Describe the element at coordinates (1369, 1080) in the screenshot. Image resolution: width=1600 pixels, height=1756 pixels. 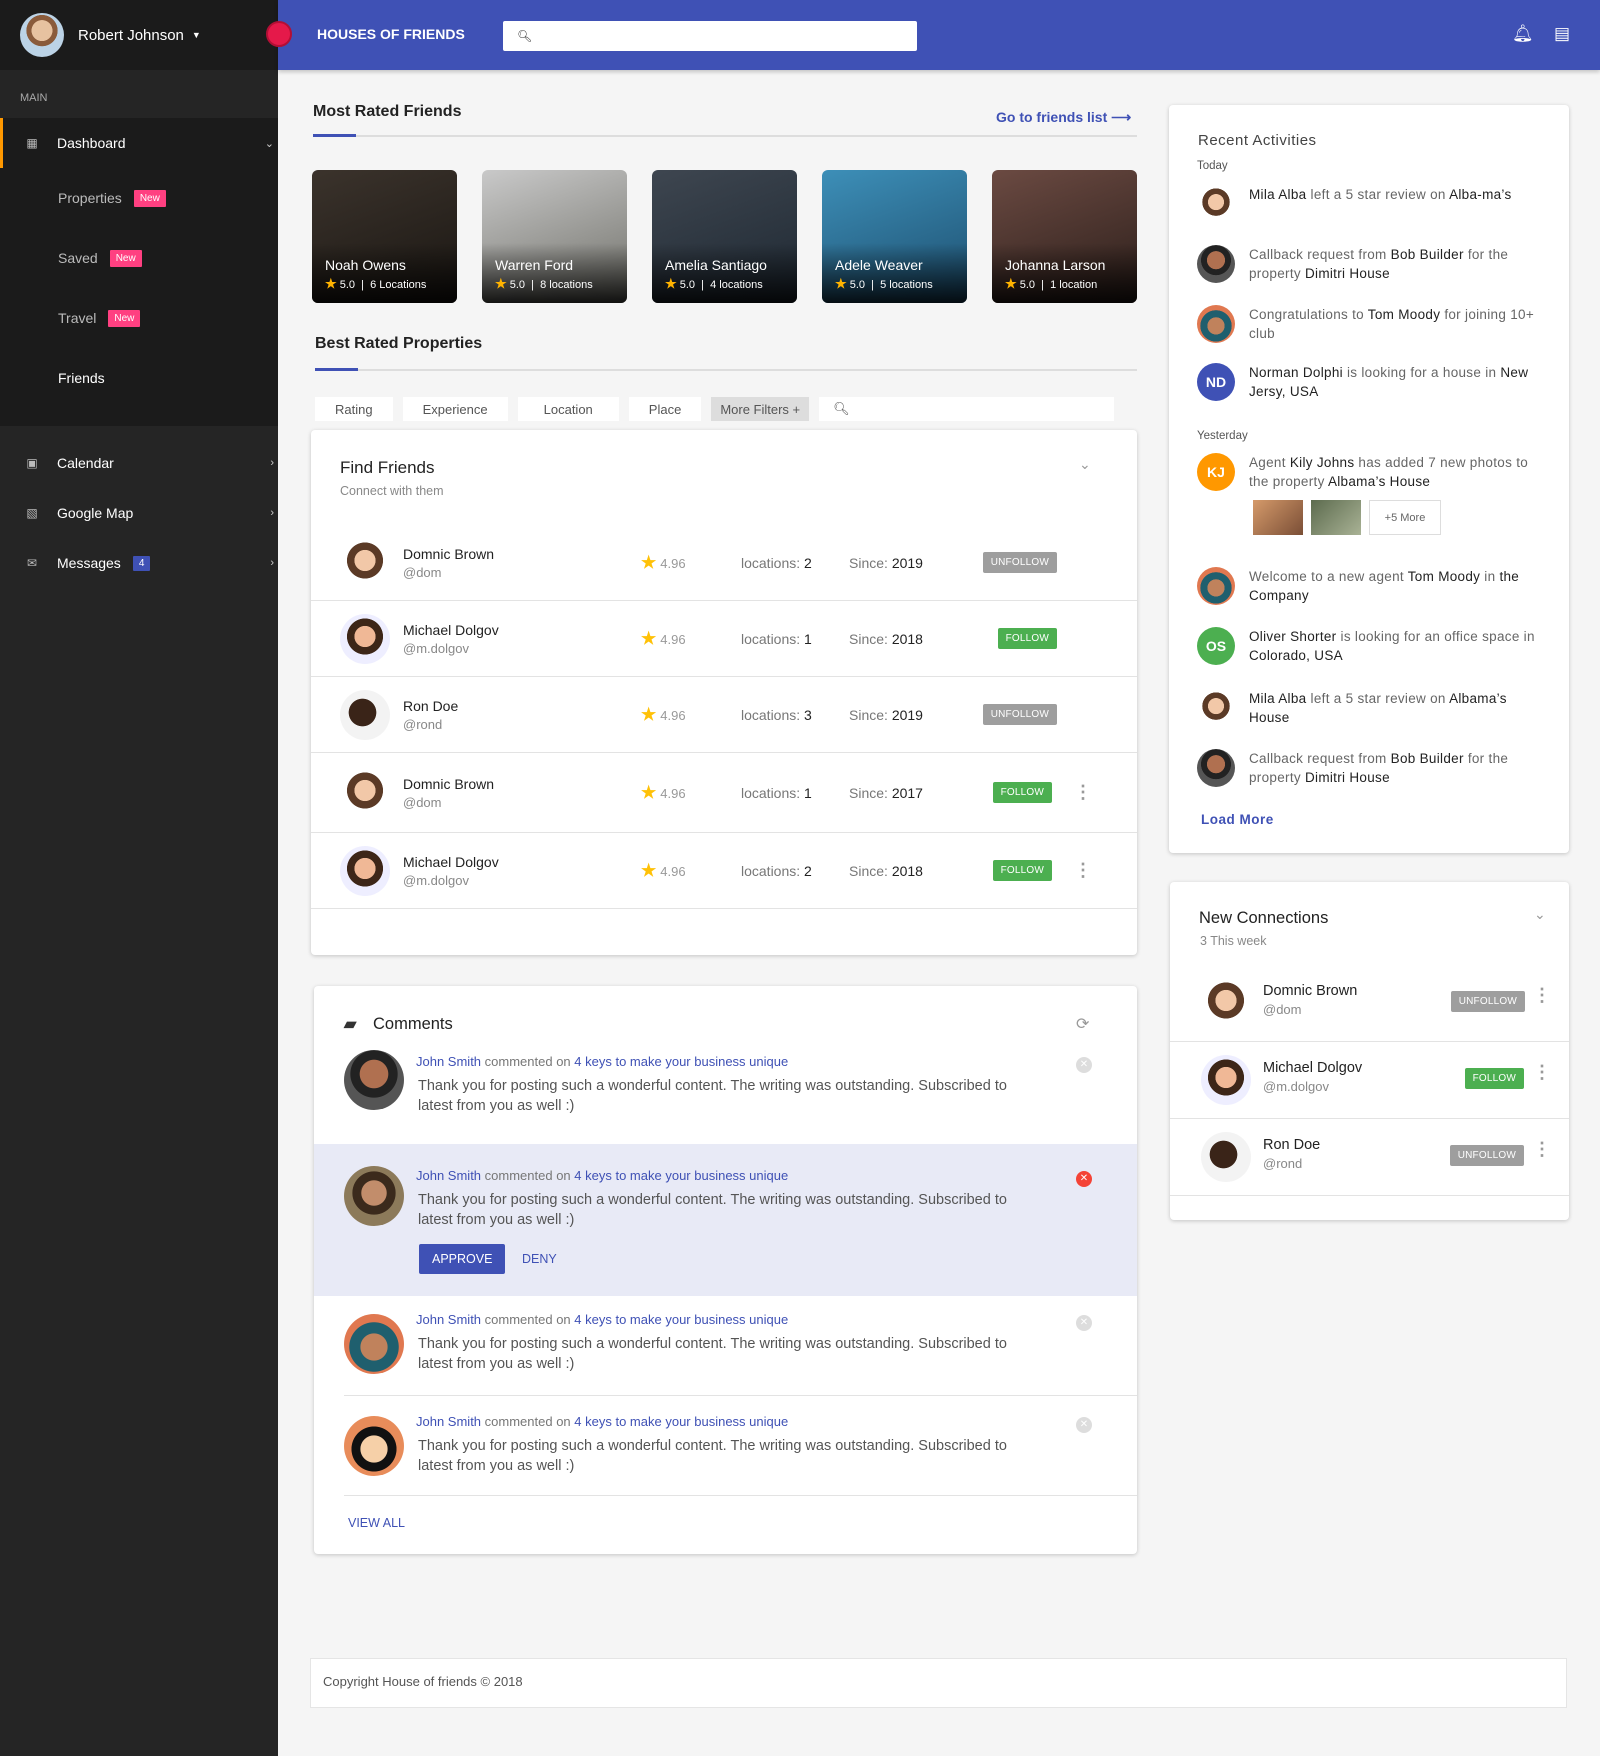
I see `connection-row: Michael Dolgov @m.dolgov FOLLOW ⋮` at that location.